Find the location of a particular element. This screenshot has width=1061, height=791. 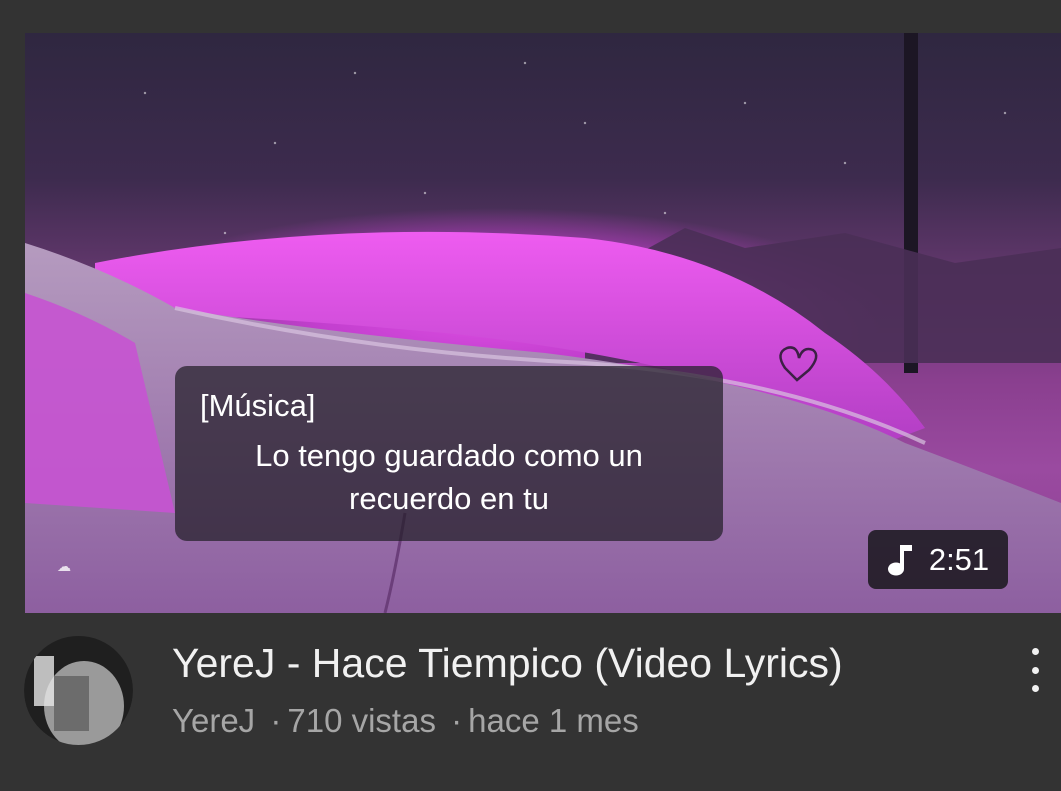

more-vertical-icon is located at coordinates (1035, 670).